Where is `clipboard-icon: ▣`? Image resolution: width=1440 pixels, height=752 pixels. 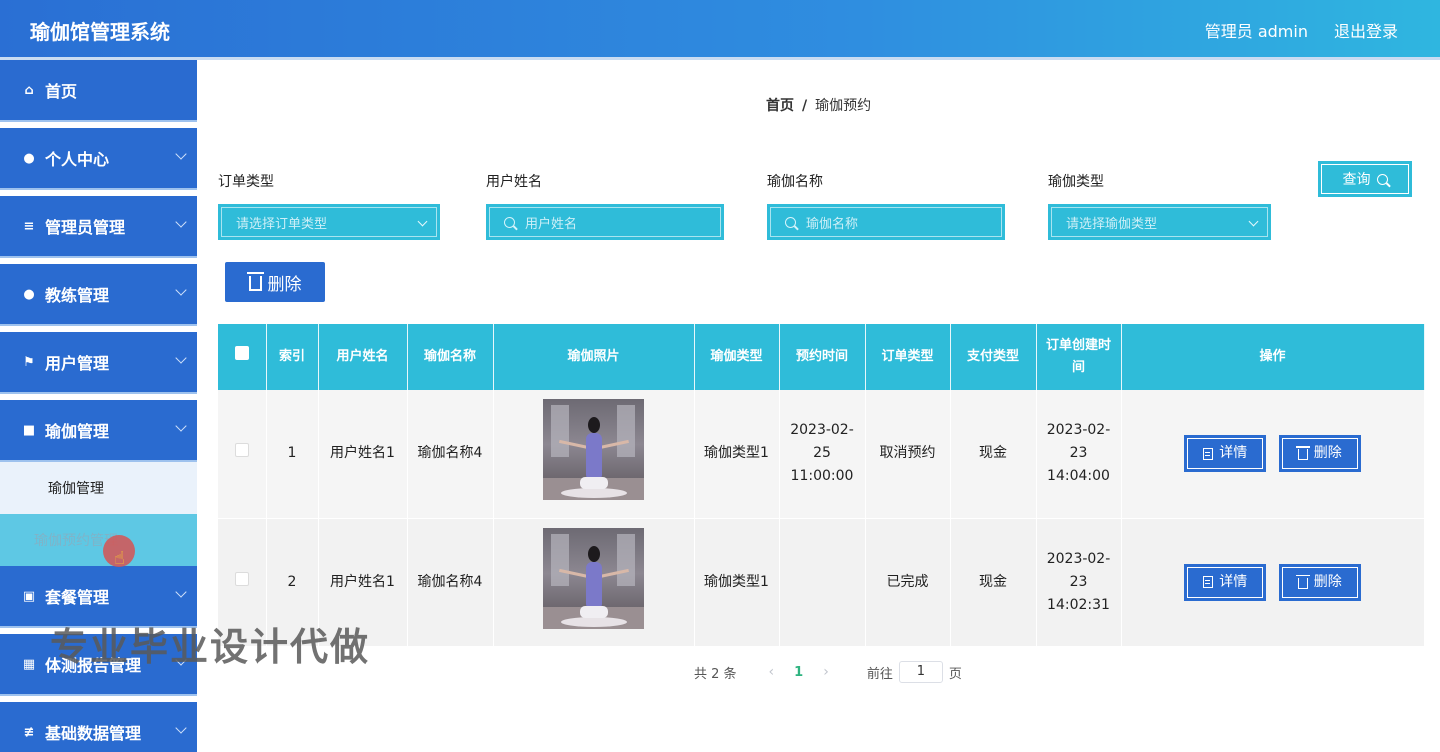 clipboard-icon: ▣ is located at coordinates (29, 596).